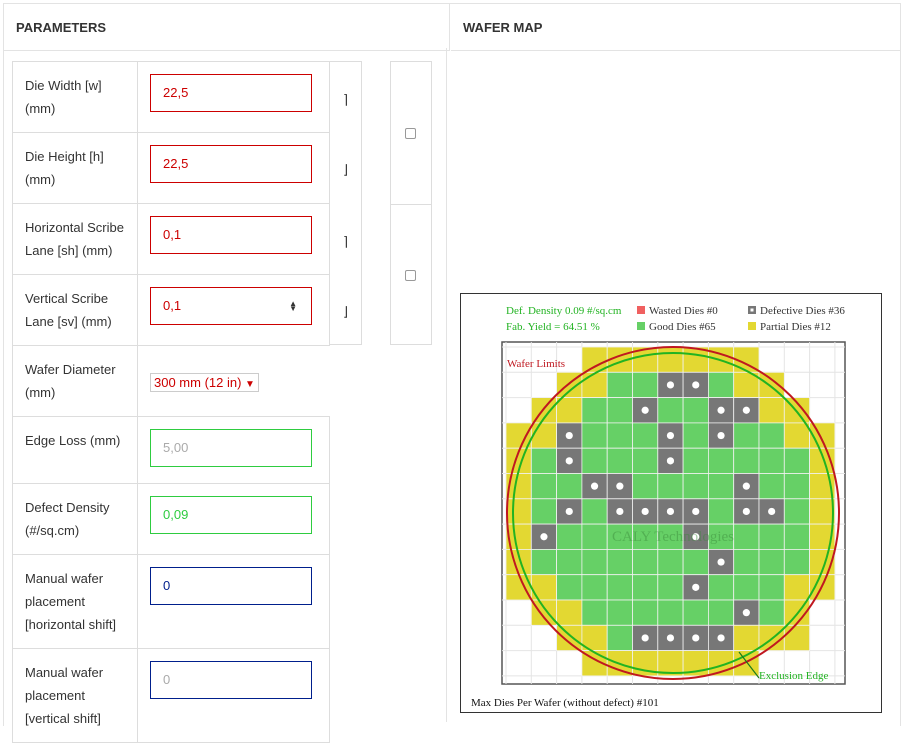  I want to click on defect-density-input: 0,09, so click(231, 515).